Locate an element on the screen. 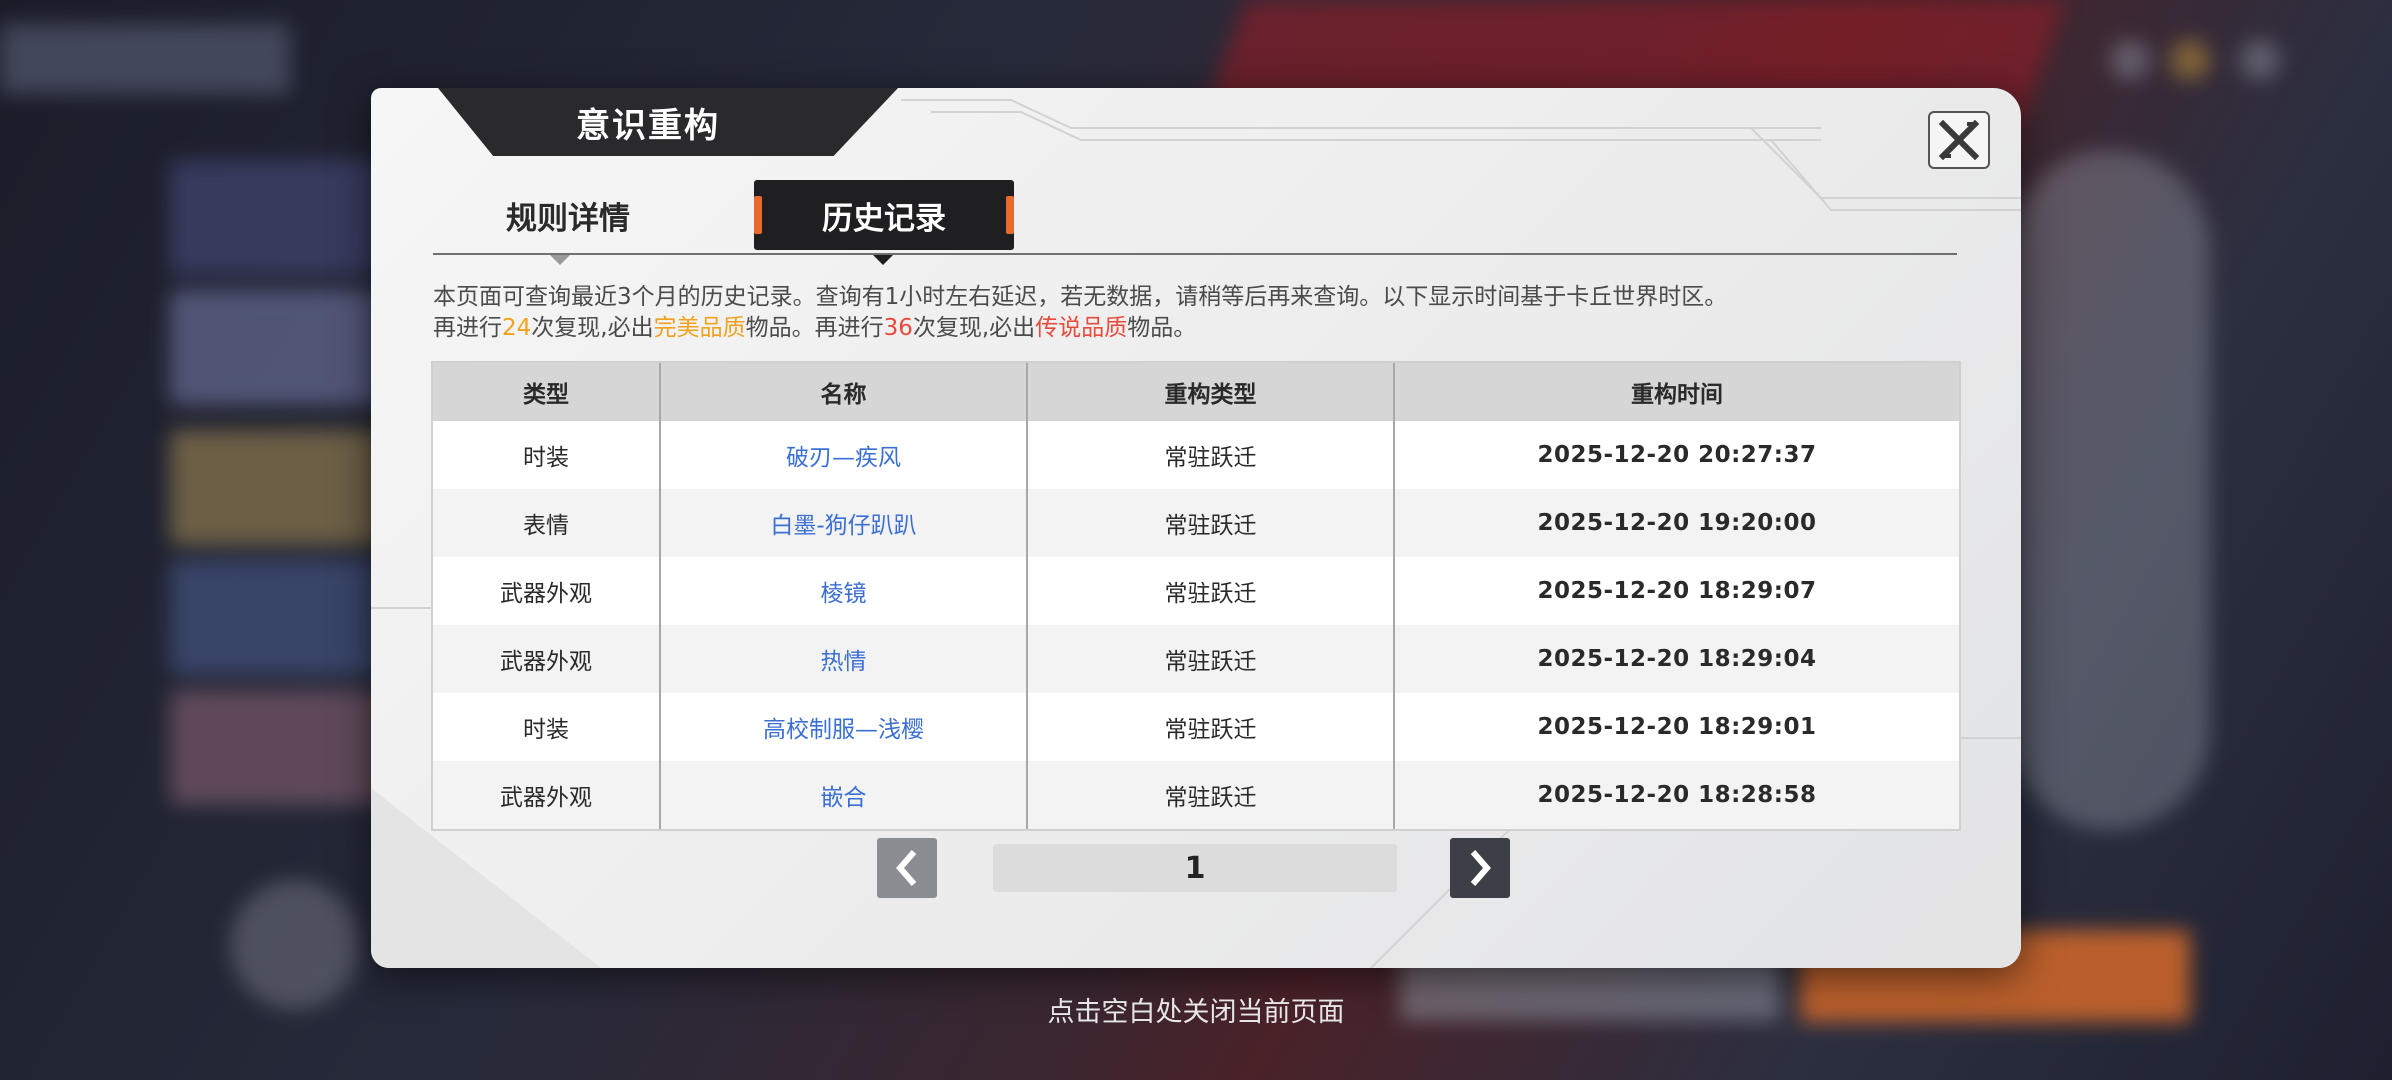  header-name: 名称 is located at coordinates (844, 392).